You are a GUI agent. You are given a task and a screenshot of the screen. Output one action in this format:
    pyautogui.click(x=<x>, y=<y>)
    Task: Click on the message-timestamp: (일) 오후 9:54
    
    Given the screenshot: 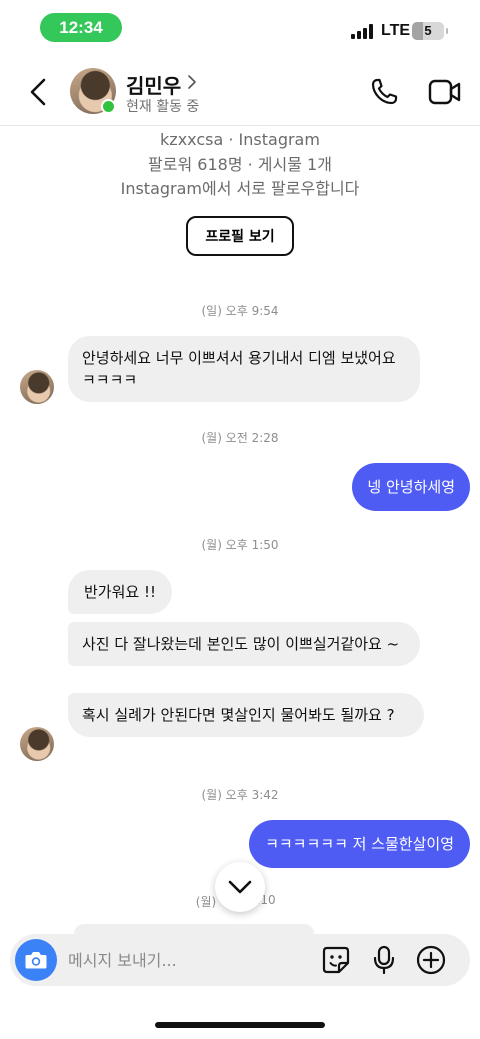 What is the action you would take?
    pyautogui.click(x=240, y=311)
    